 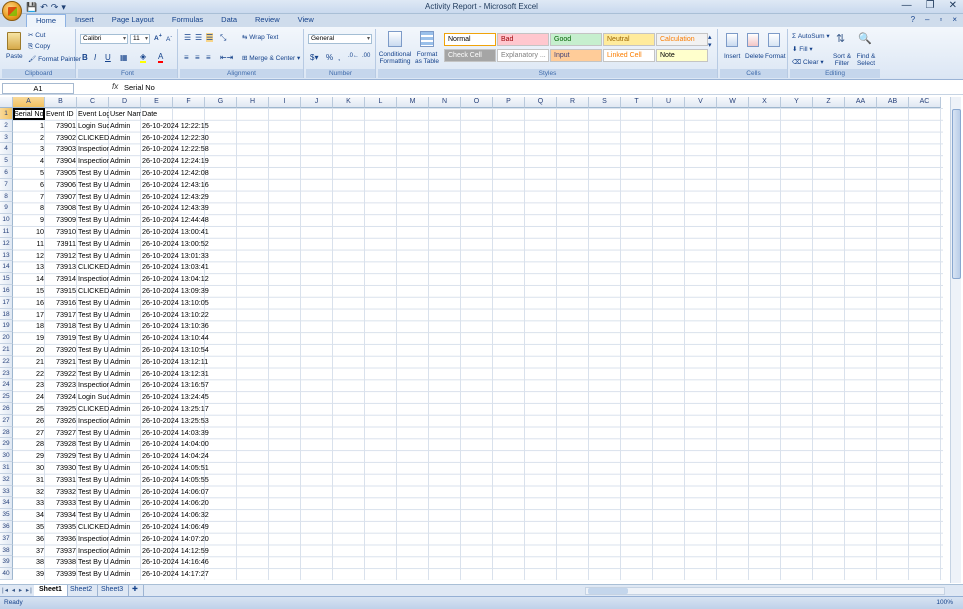 I want to click on table-cell: 26-10-2024 13:01:33, so click(x=179, y=256).